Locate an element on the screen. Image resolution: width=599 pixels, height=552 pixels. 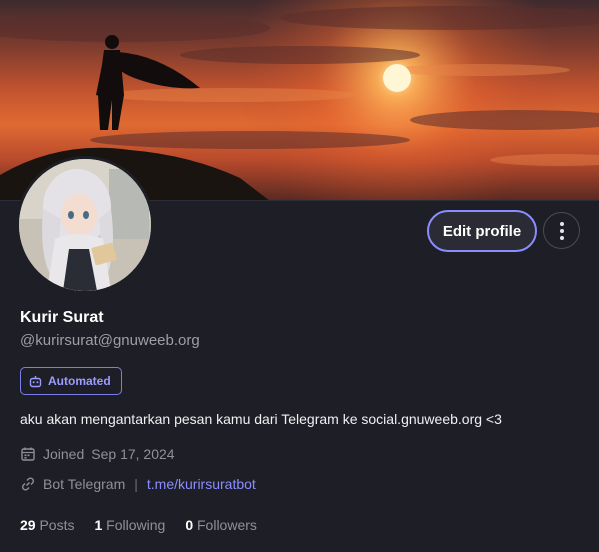
posts-label: Posts is located at coordinates (57, 525).